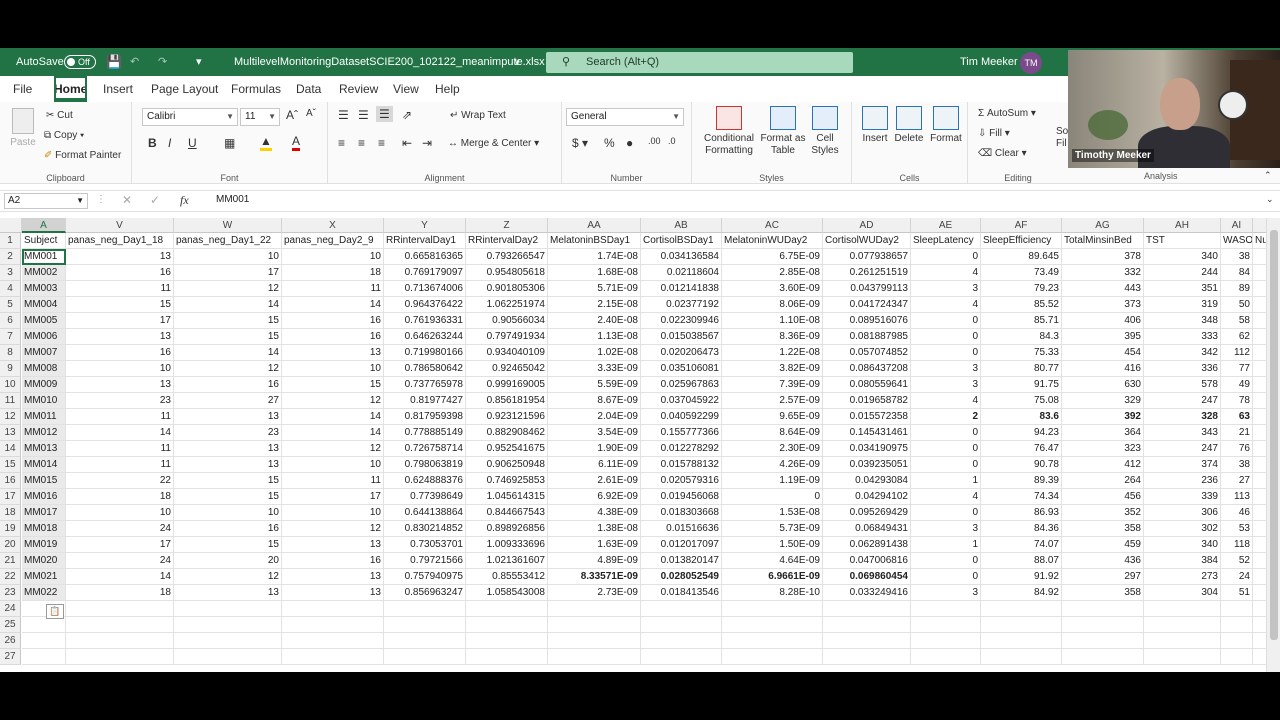 The image size is (1280, 720). I want to click on data-cell: 1.38E-08, so click(594, 529).